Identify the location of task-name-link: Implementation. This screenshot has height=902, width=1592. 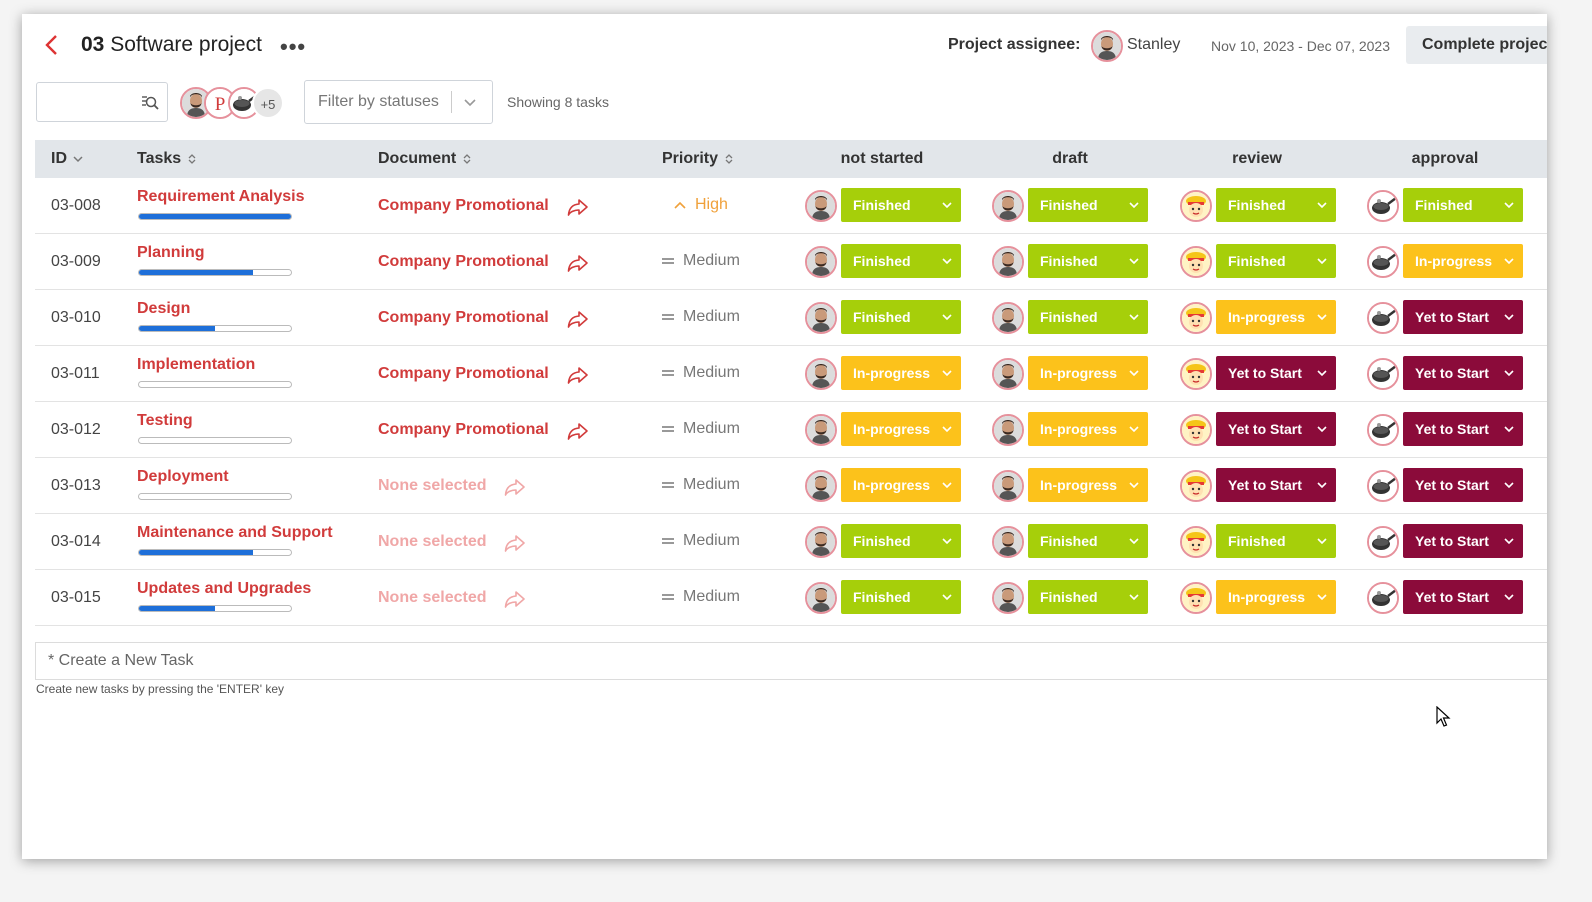
(196, 365).